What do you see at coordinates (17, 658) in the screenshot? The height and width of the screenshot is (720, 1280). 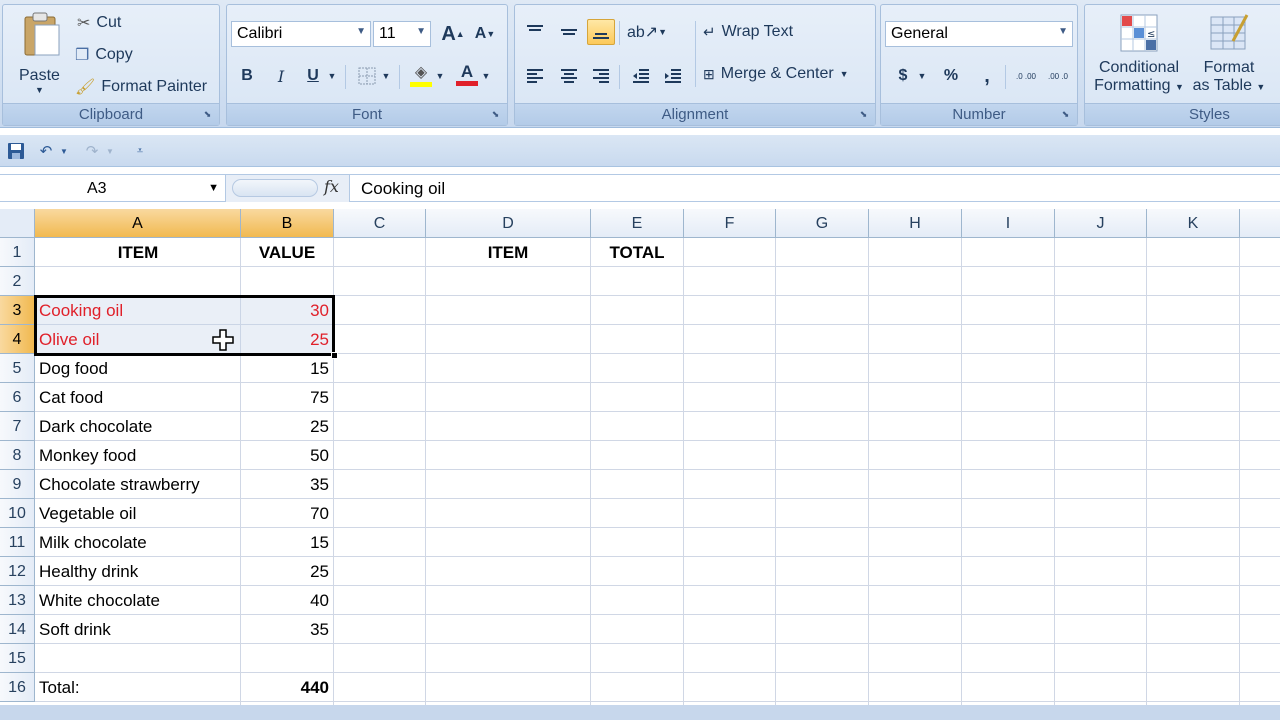 I see `row-header: 15` at bounding box center [17, 658].